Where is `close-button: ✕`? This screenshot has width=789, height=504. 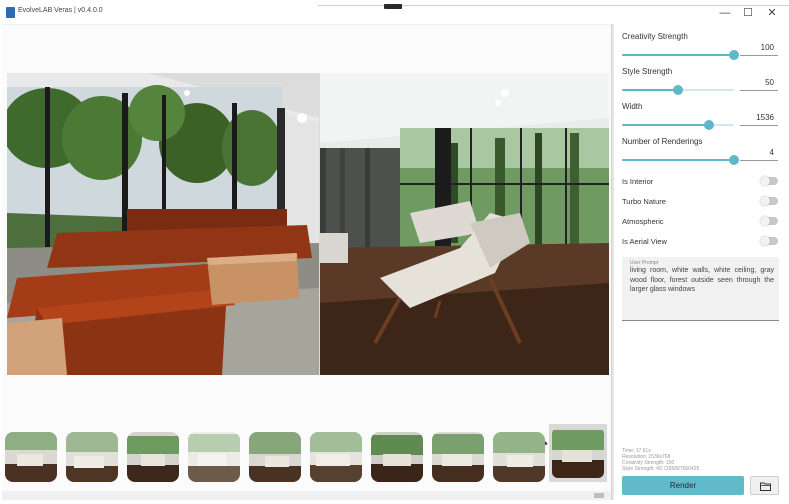
close-button: ✕ is located at coordinates (772, 13).